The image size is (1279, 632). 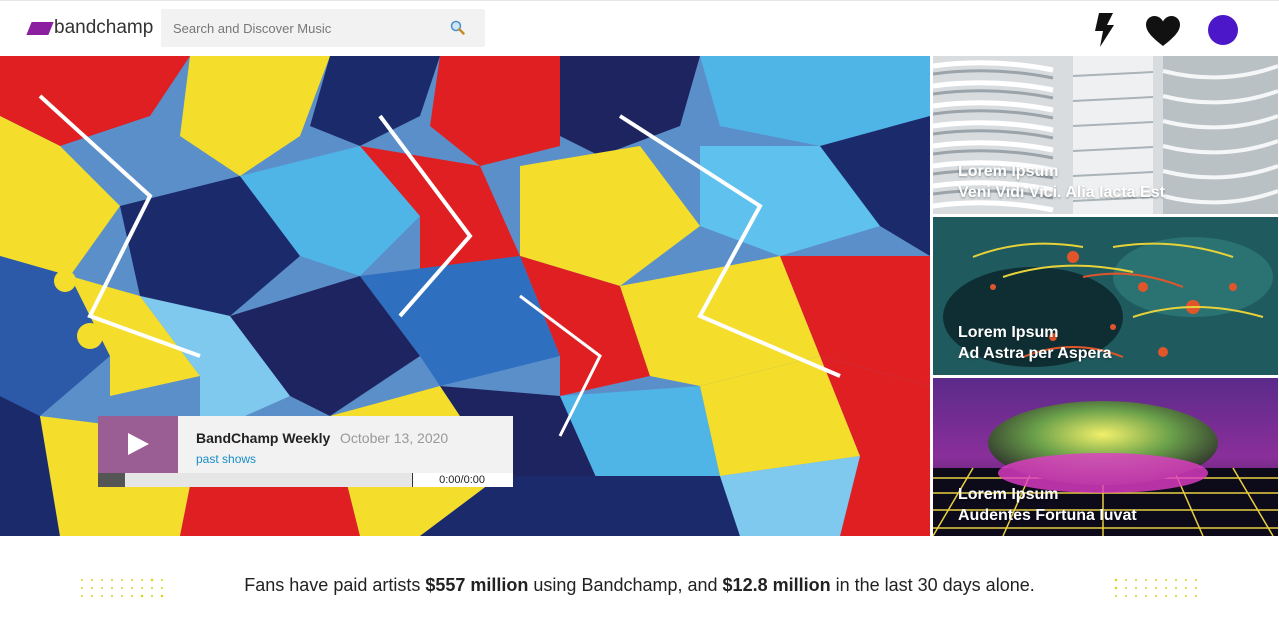 I want to click on show-date: October 13, 2020, so click(x=394, y=438).